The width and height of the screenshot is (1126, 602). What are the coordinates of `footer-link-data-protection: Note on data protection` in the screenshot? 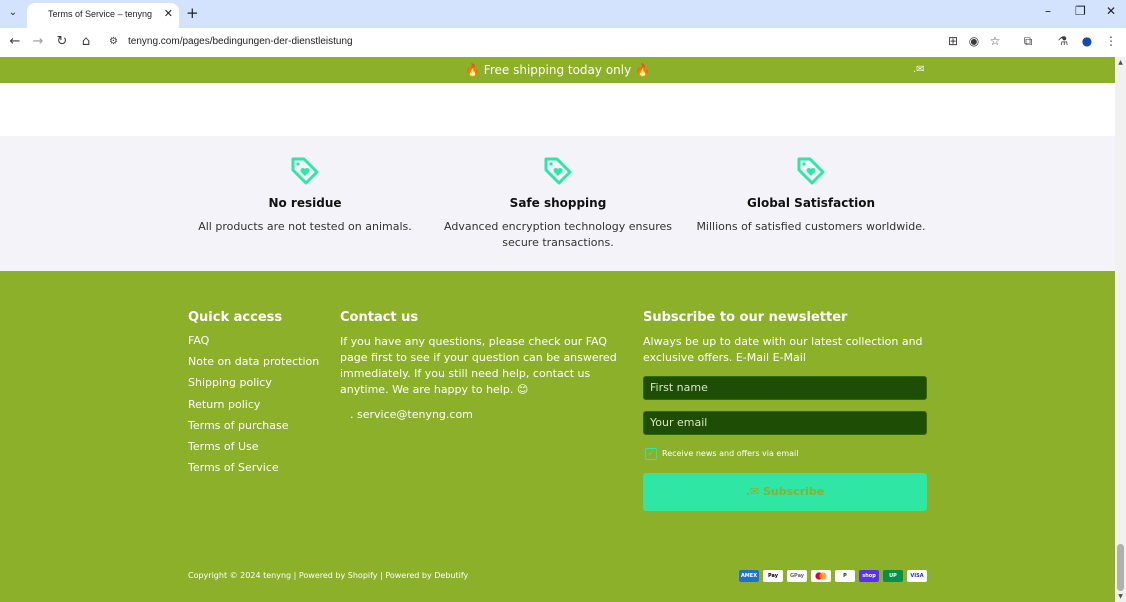 It's located at (253, 365).